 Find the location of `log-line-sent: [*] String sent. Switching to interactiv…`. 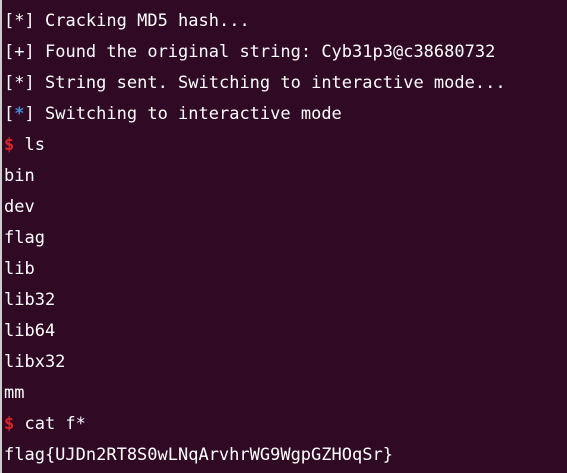

log-line-sent: [*] String sent. Switching to interactiv… is located at coordinates (255, 83).